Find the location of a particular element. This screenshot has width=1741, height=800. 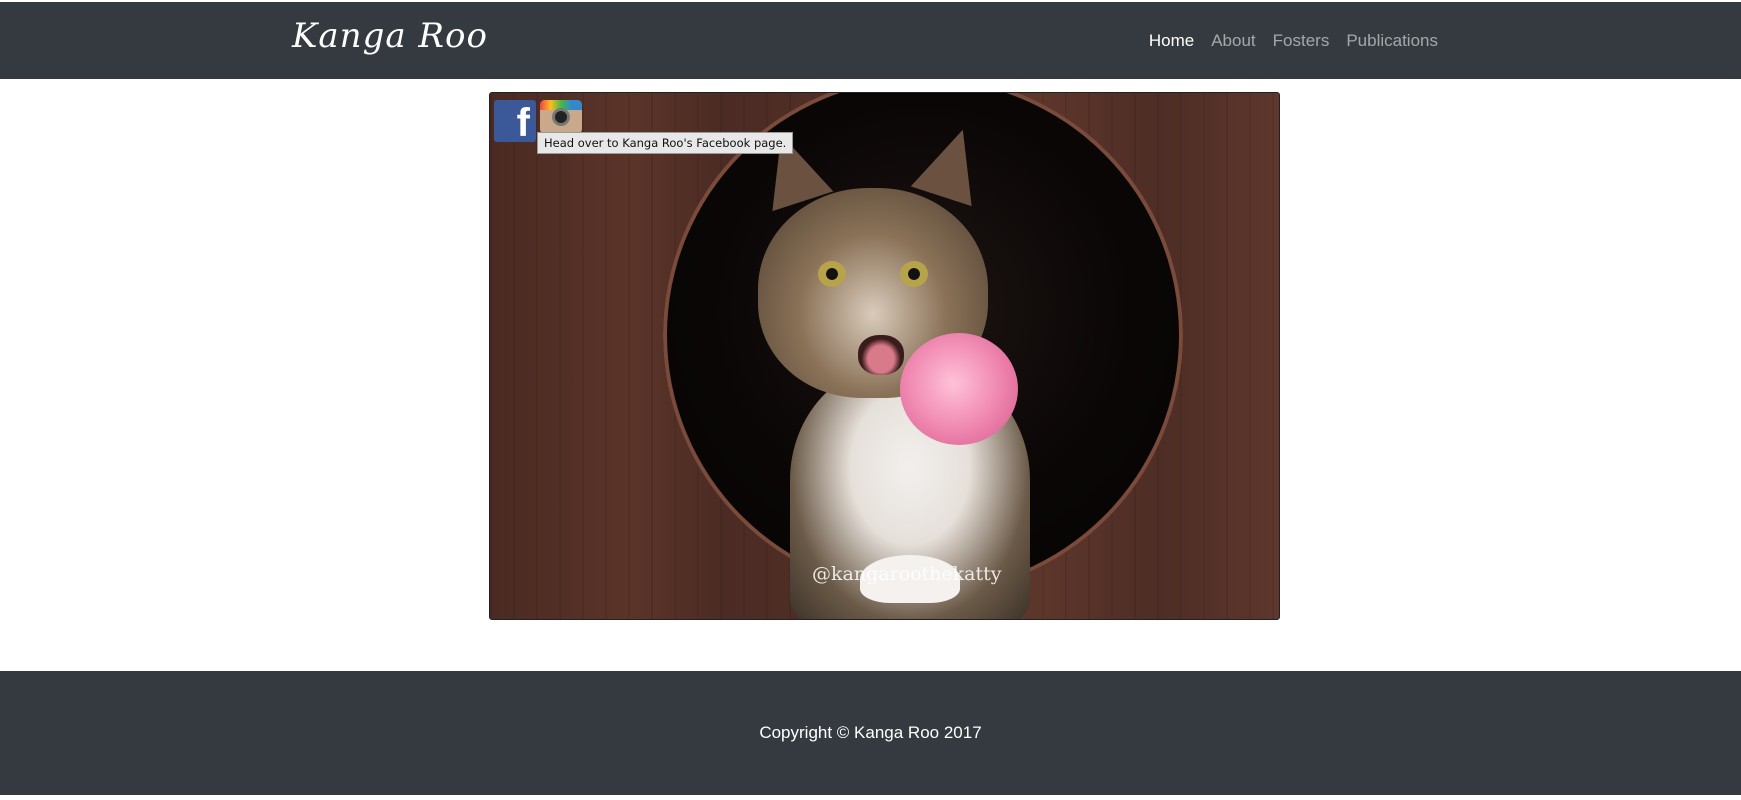

brand-logo: Kanga Roo is located at coordinates (390, 36).